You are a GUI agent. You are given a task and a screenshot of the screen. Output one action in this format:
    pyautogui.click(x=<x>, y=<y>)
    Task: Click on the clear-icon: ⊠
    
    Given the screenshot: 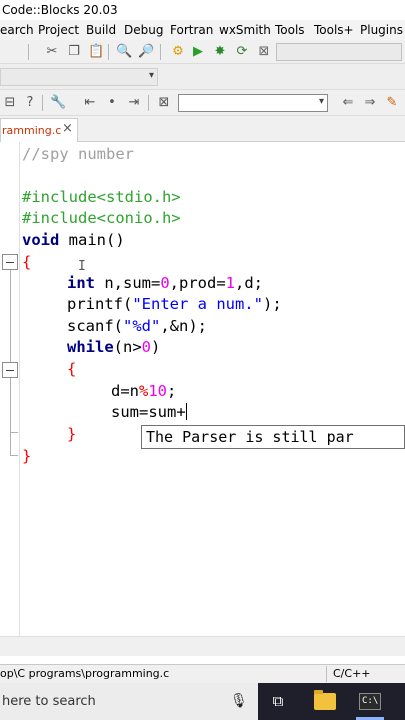 What is the action you would take?
    pyautogui.click(x=164, y=103)
    